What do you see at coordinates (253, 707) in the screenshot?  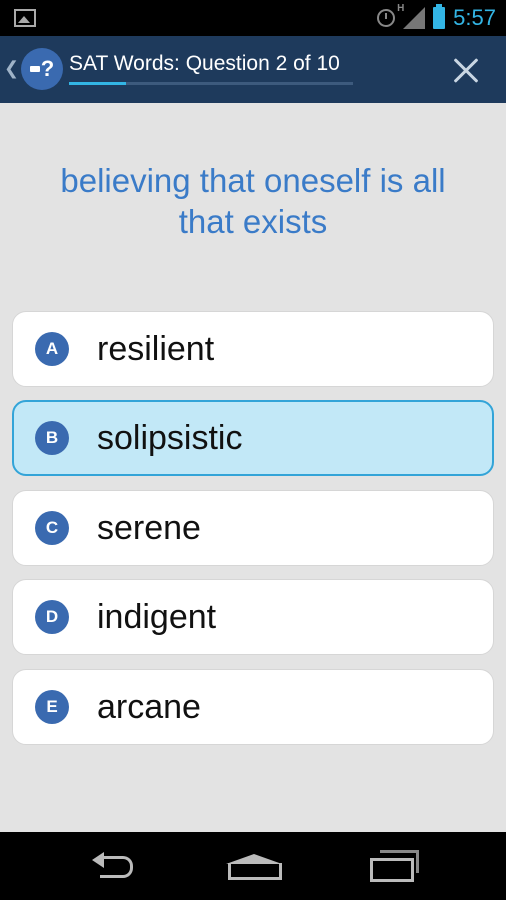 I see `answer-option-e: E arcane` at bounding box center [253, 707].